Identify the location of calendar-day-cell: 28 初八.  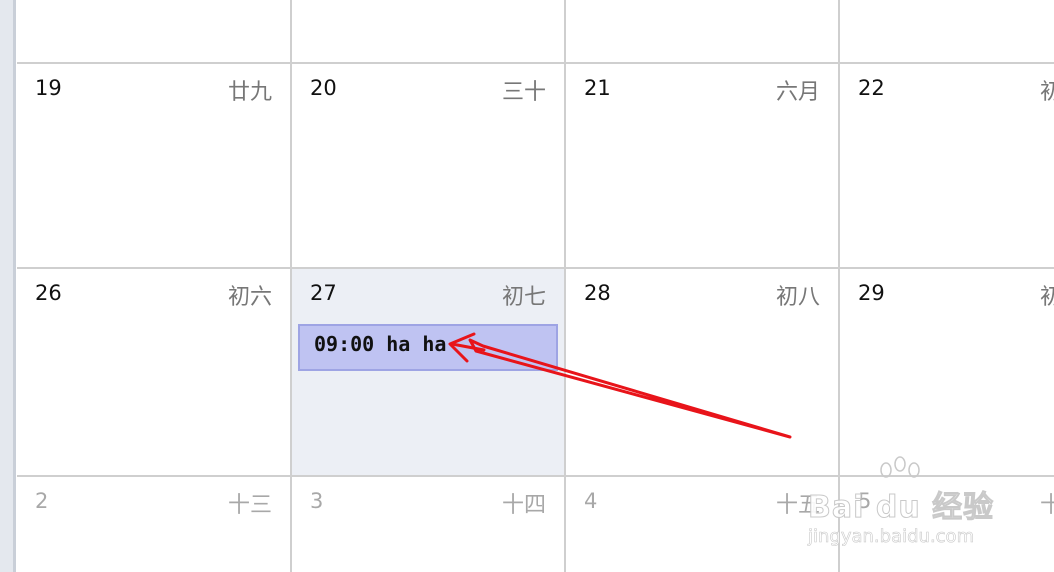
(703, 373).